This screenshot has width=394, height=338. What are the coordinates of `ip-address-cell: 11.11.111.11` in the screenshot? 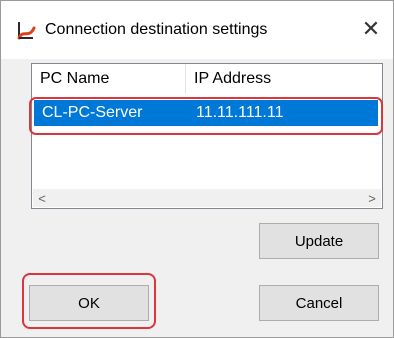 It's located at (240, 112).